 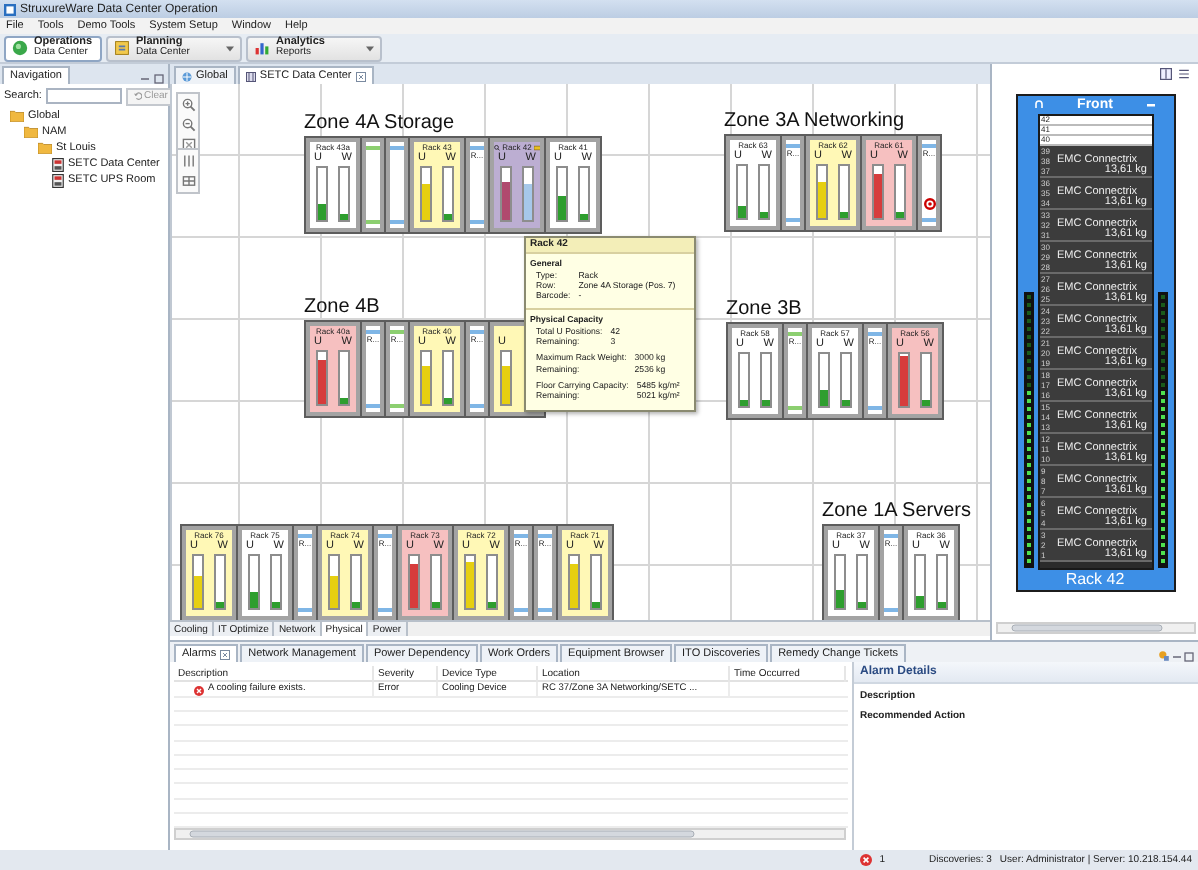 I want to click on zoom-in-icon, so click(x=188, y=105).